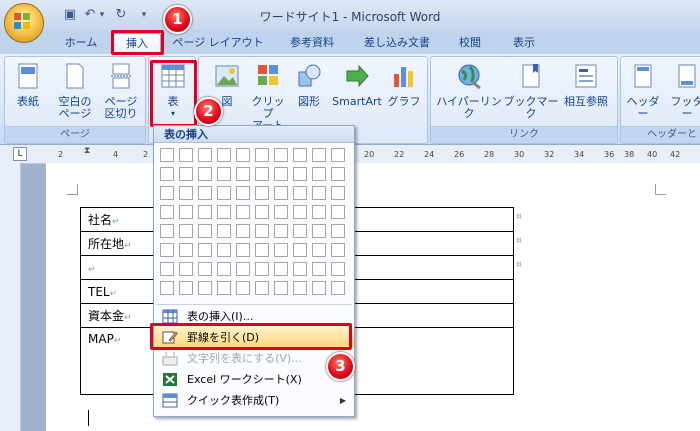  I want to click on table-size-grid, so click(255, 225).